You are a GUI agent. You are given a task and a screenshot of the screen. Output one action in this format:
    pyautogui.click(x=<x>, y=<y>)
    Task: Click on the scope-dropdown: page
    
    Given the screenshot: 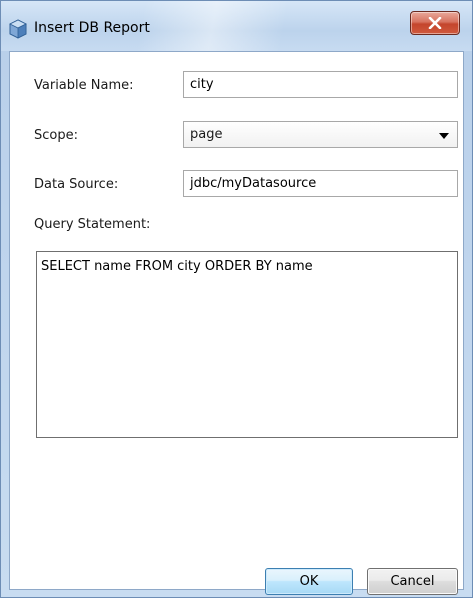 What is the action you would take?
    pyautogui.click(x=320, y=134)
    